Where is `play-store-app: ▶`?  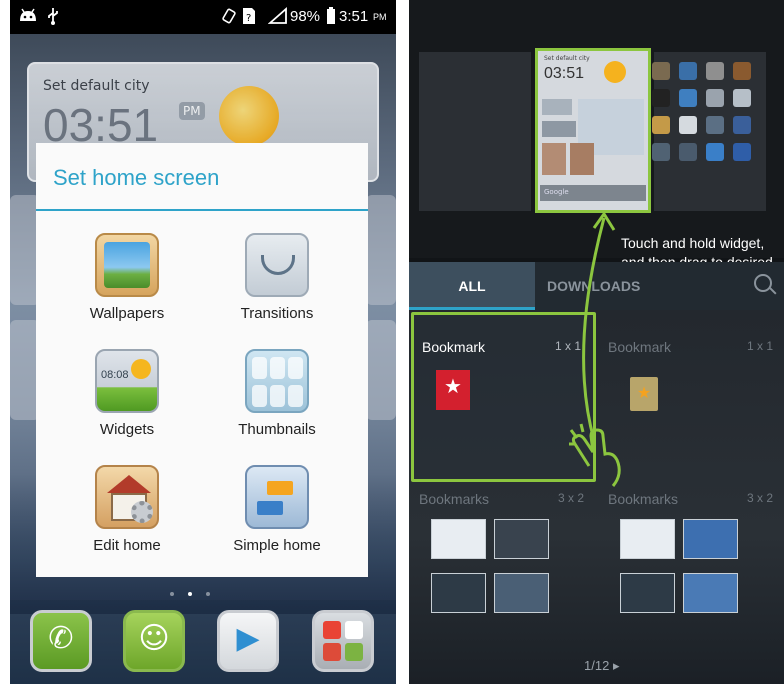 play-store-app: ▶ is located at coordinates (248, 641).